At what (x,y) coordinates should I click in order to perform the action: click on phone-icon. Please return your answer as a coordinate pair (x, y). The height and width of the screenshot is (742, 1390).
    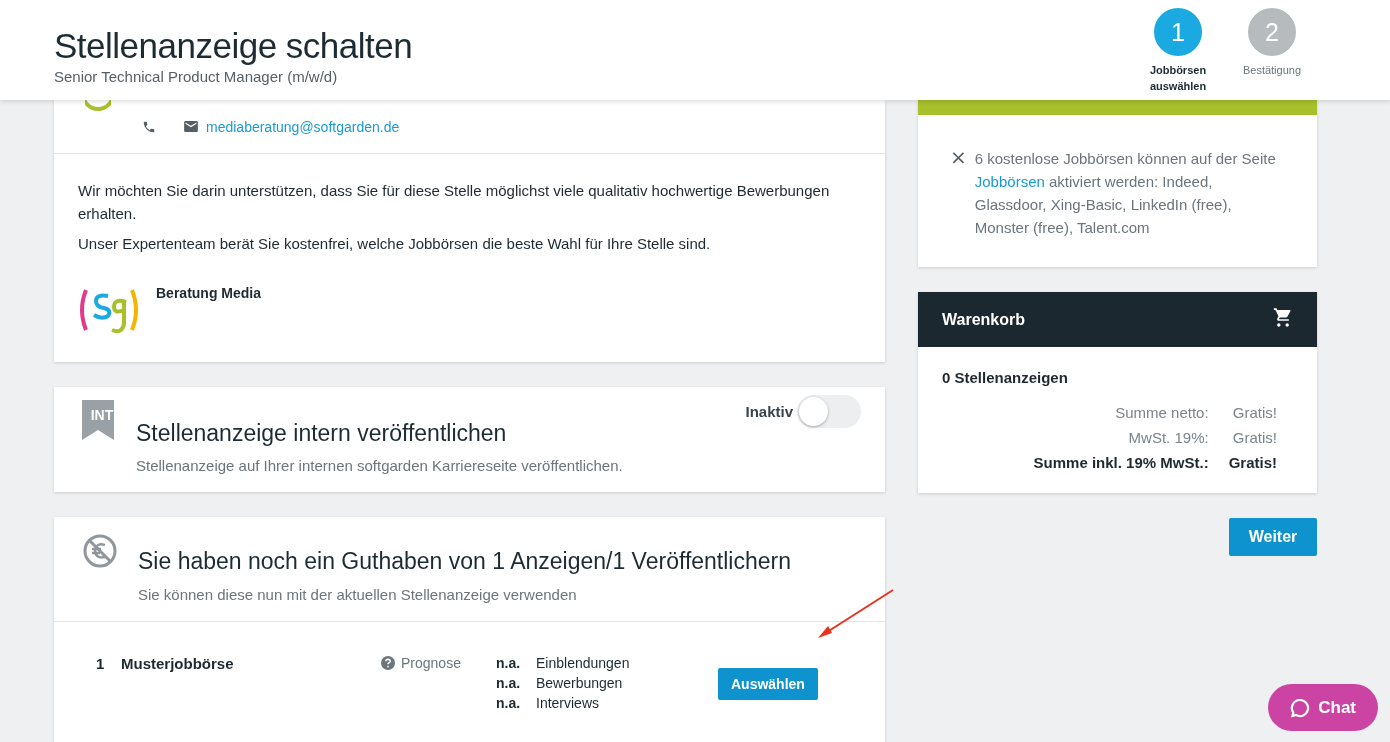
    Looking at the image, I should click on (149, 126).